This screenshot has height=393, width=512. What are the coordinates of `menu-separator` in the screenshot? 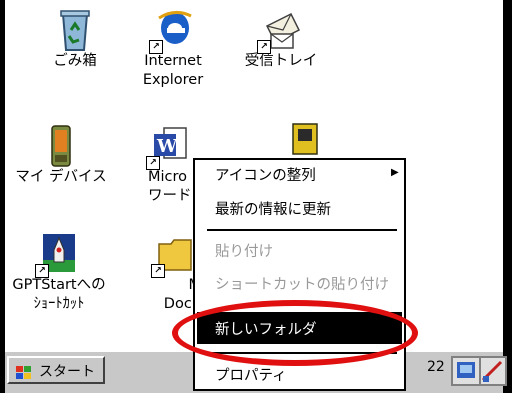 It's located at (302, 230).